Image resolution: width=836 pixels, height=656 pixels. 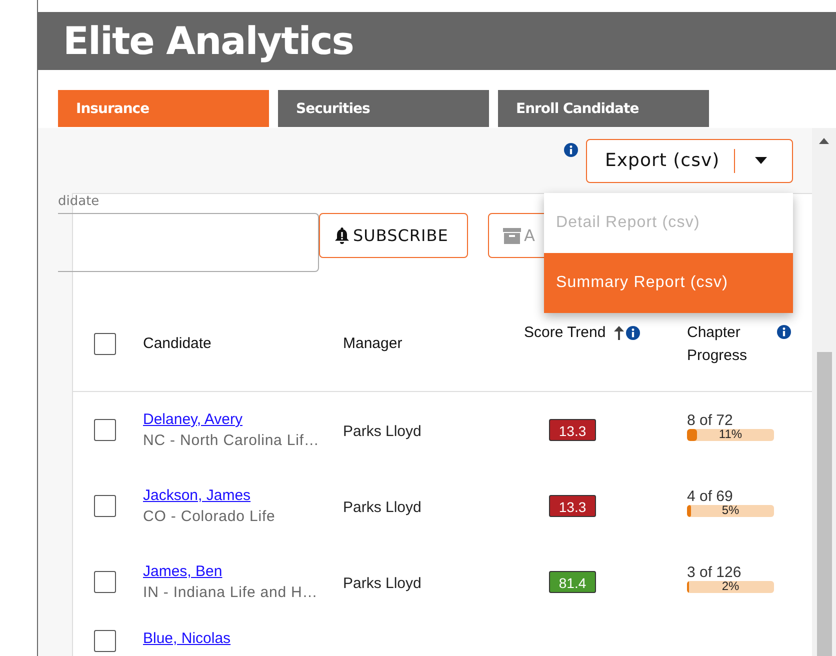 What do you see at coordinates (188, 242) in the screenshot?
I see `candidate-field` at bounding box center [188, 242].